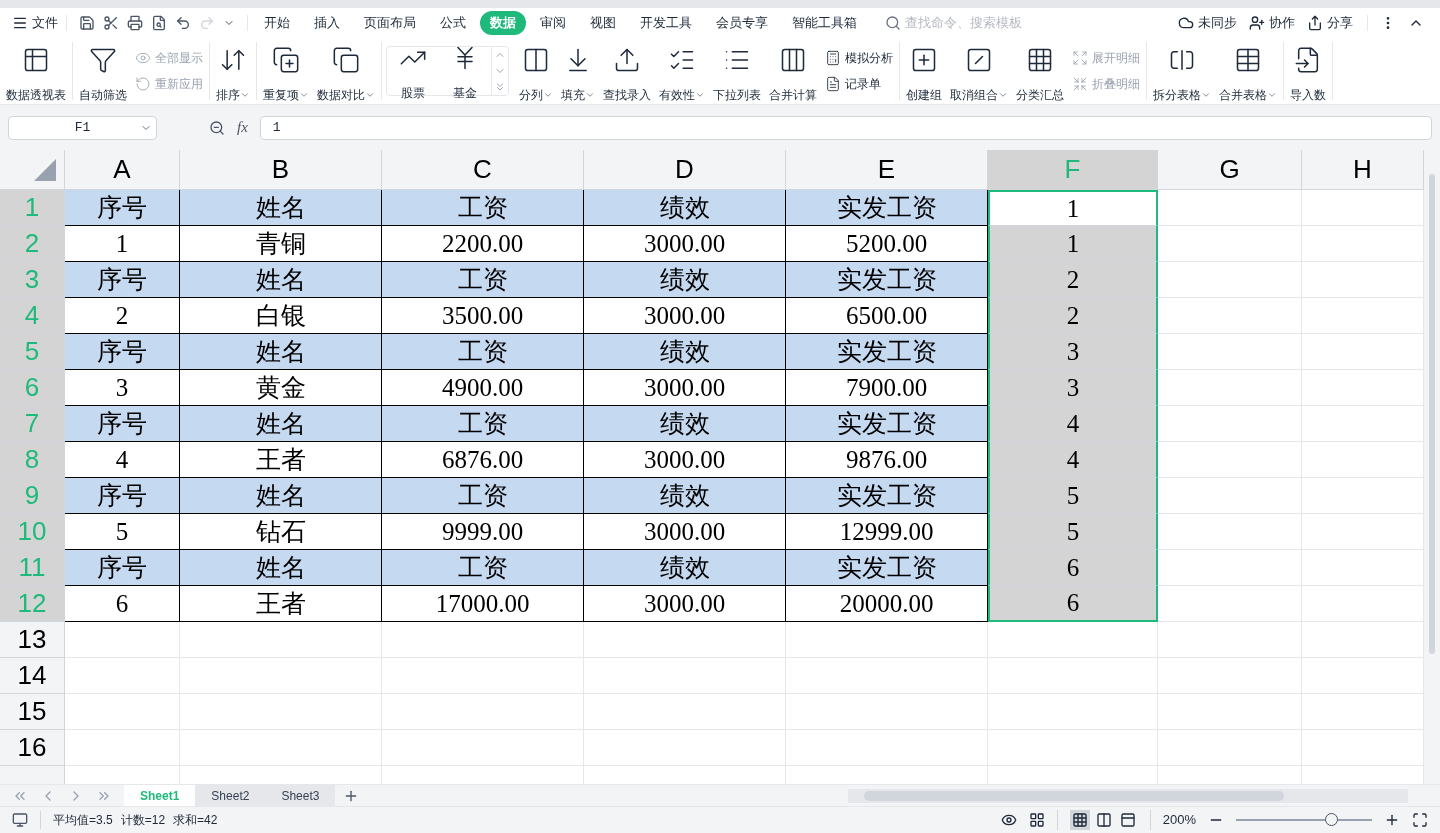  I want to click on menu-tab: 会员专享, so click(742, 23).